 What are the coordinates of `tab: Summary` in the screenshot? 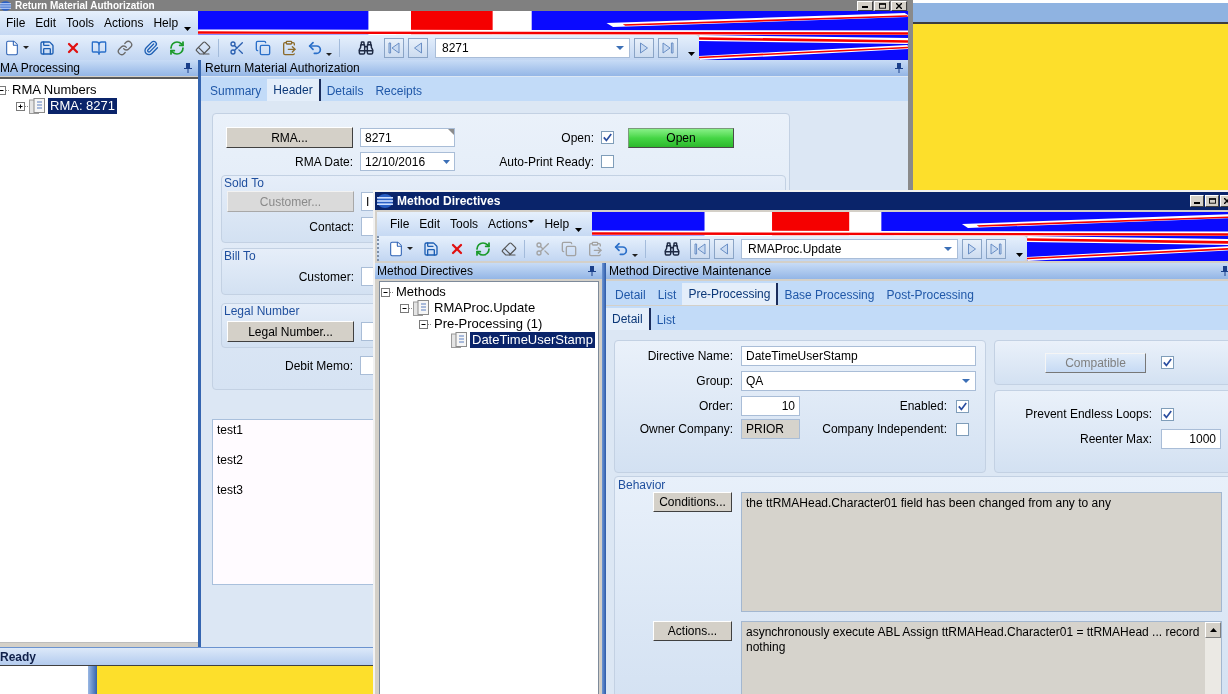 It's located at (236, 91).